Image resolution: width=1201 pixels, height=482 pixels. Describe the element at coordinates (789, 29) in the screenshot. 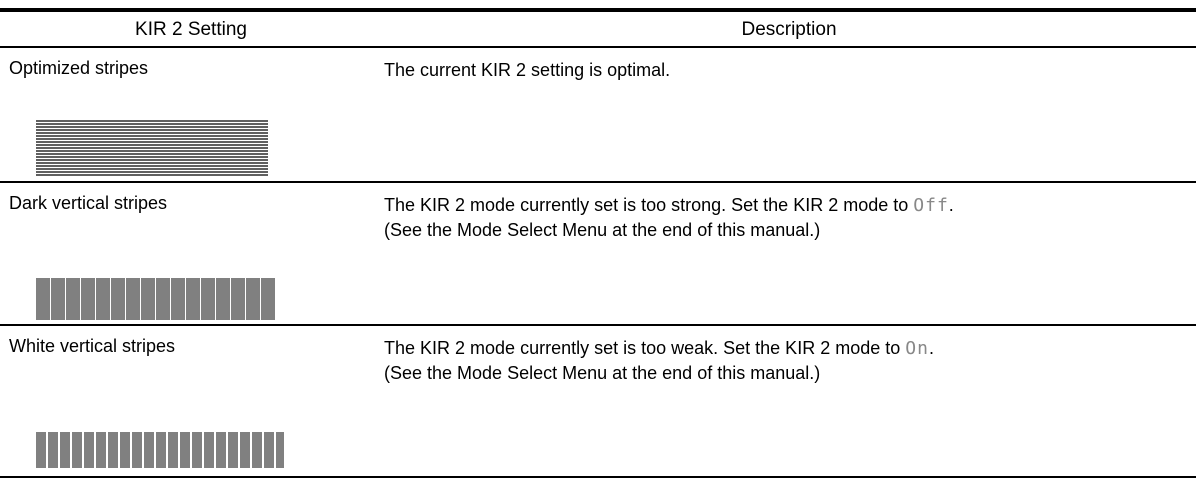

I see `header-description: Description` at that location.